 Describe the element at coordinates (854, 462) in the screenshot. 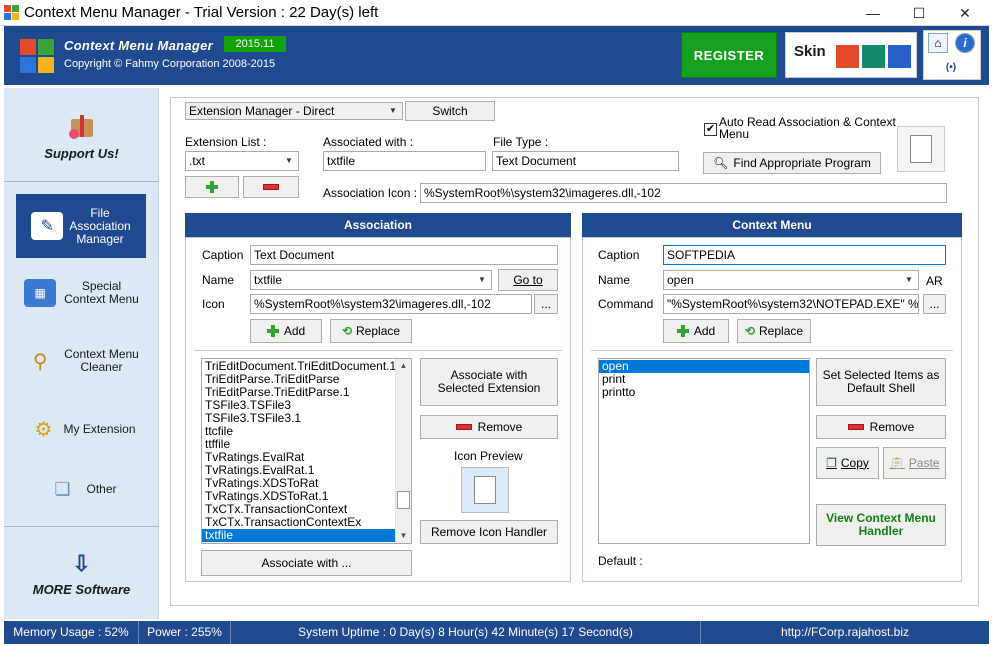

I see `copy-label: Copy` at that location.